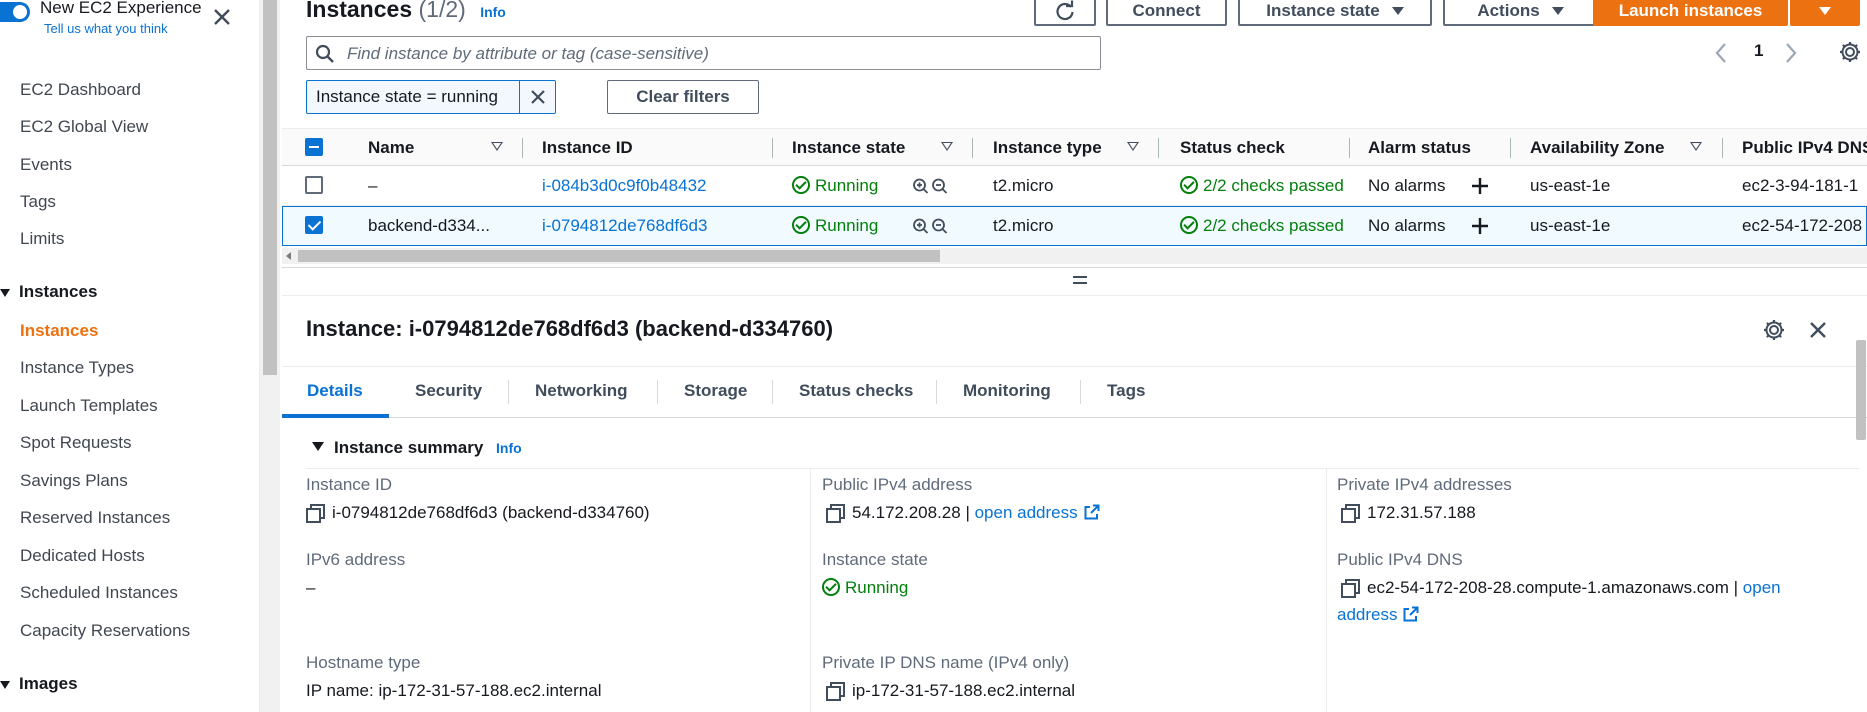 This screenshot has height=712, width=1867. What do you see at coordinates (1007, 391) in the screenshot?
I see `tab-monitoring: Monitoring` at bounding box center [1007, 391].